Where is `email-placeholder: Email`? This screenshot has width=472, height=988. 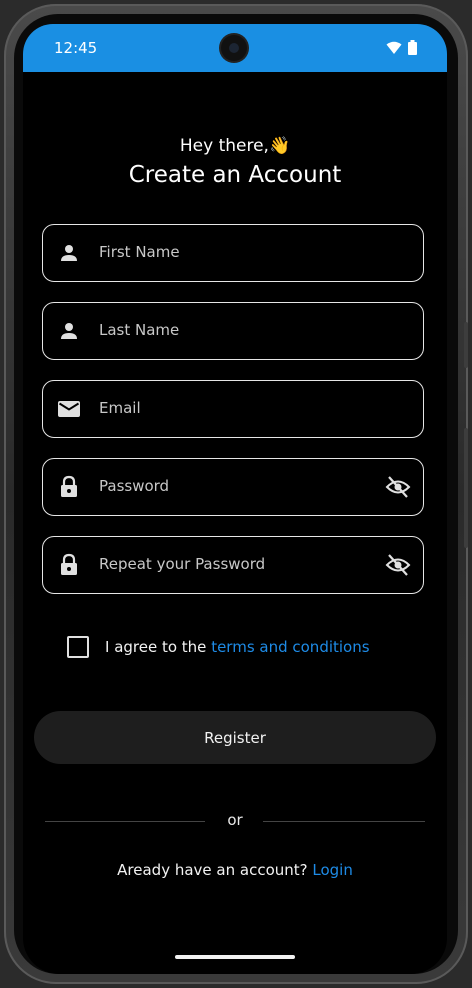
email-placeholder: Email is located at coordinates (120, 408).